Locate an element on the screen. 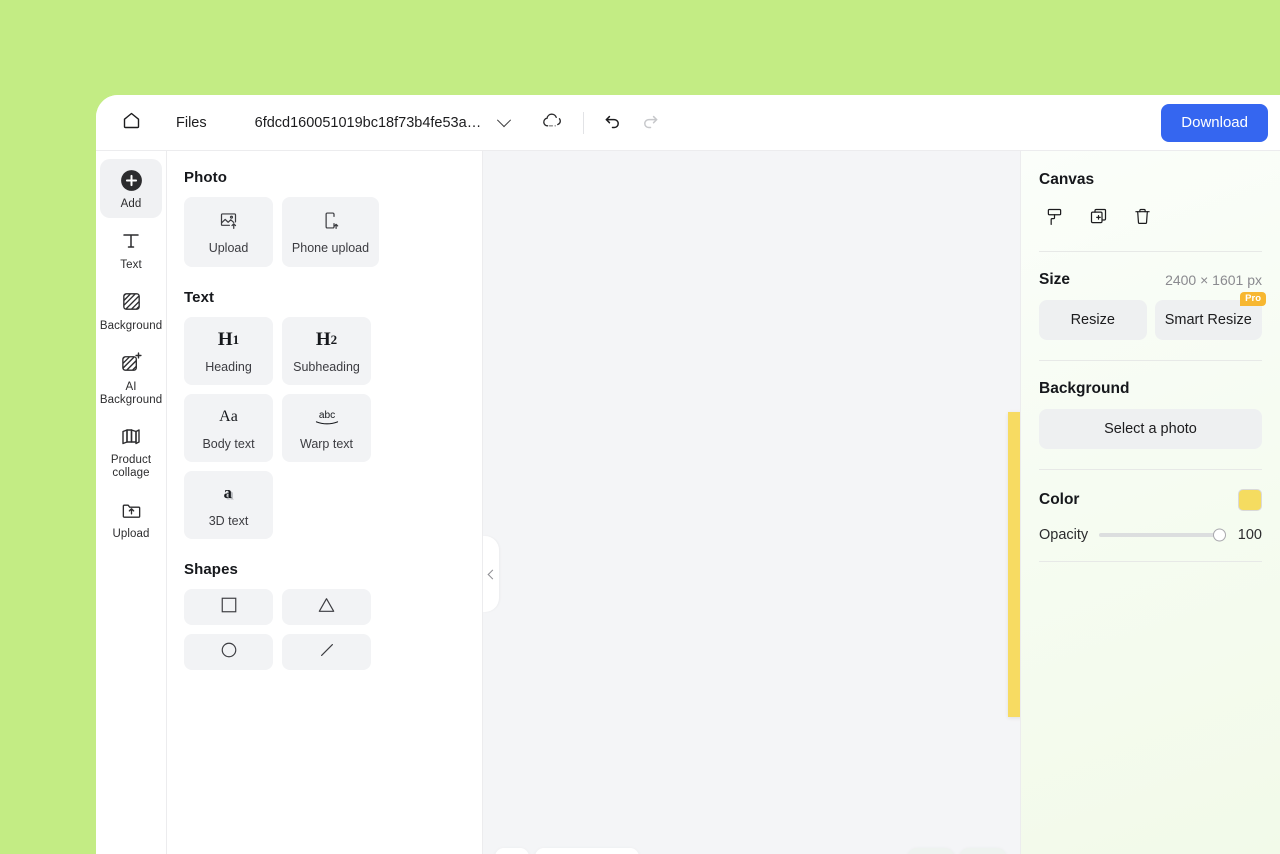 The width and height of the screenshot is (1280, 854). opacity-slider-thumb is located at coordinates (1219, 535).